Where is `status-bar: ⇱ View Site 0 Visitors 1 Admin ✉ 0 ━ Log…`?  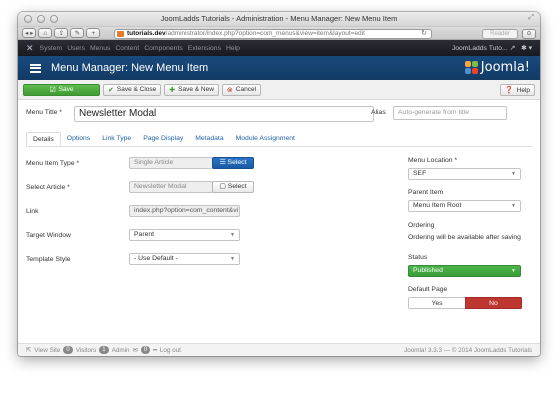 status-bar: ⇱ View Site 0 Visitors 1 Admin ✉ 0 ━ Log… is located at coordinates (279, 349).